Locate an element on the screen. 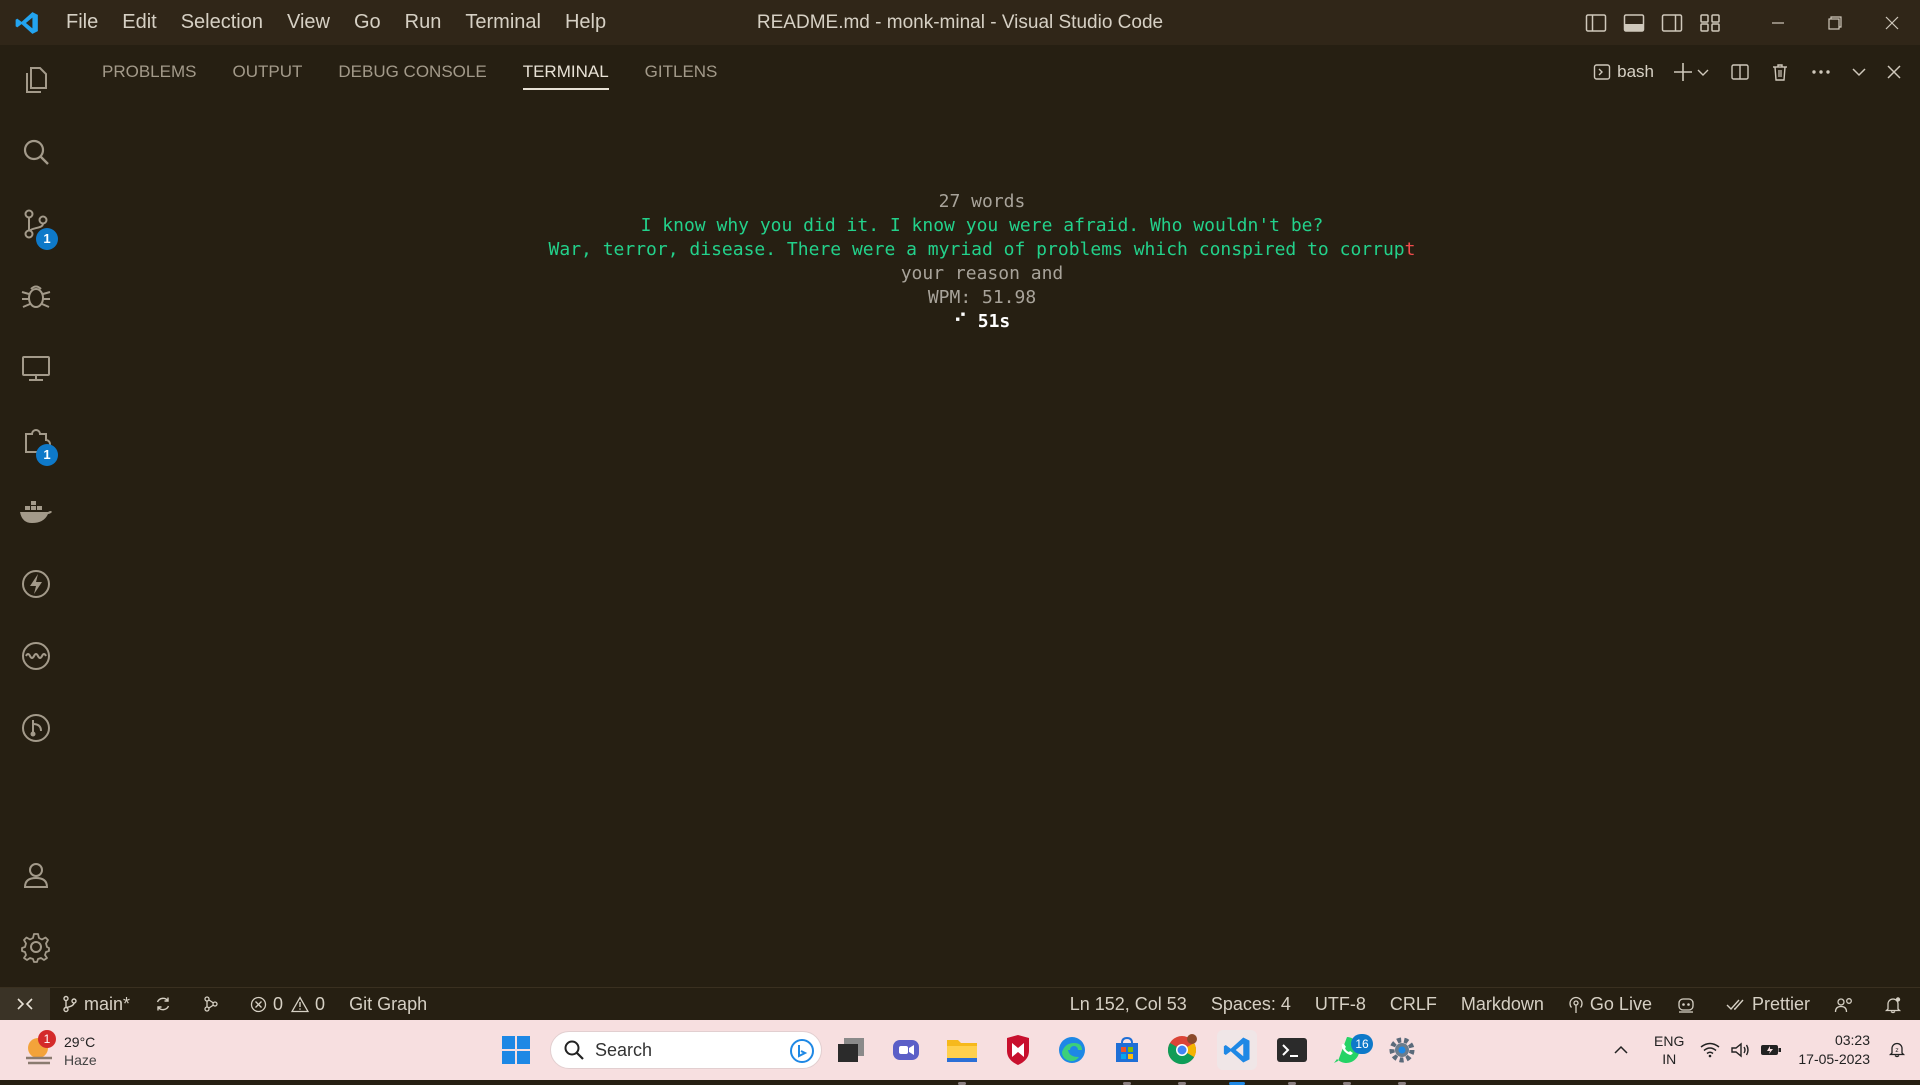 The image size is (1920, 1085). close-panel-icon is located at coordinates (1894, 71).